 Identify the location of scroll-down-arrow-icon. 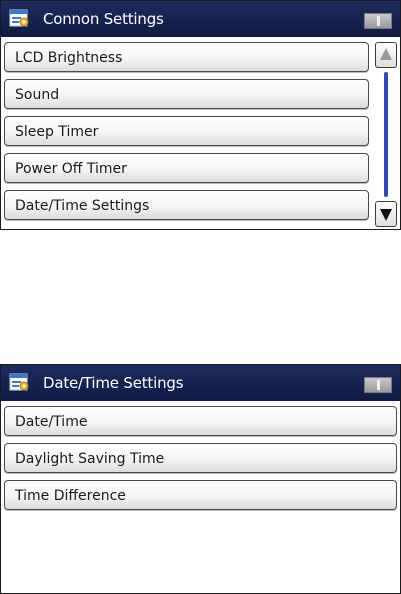
(386, 215).